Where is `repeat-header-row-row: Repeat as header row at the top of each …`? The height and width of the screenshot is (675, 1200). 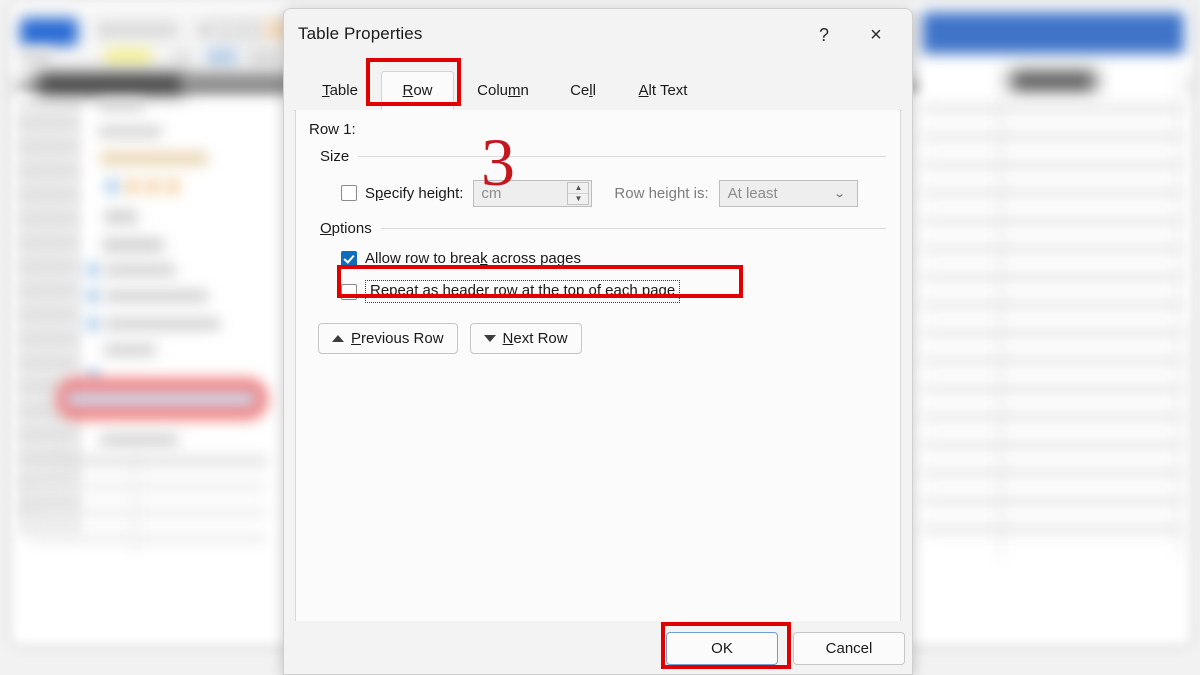 repeat-header-row-row: Repeat as header row at the top of each … is located at coordinates (511, 291).